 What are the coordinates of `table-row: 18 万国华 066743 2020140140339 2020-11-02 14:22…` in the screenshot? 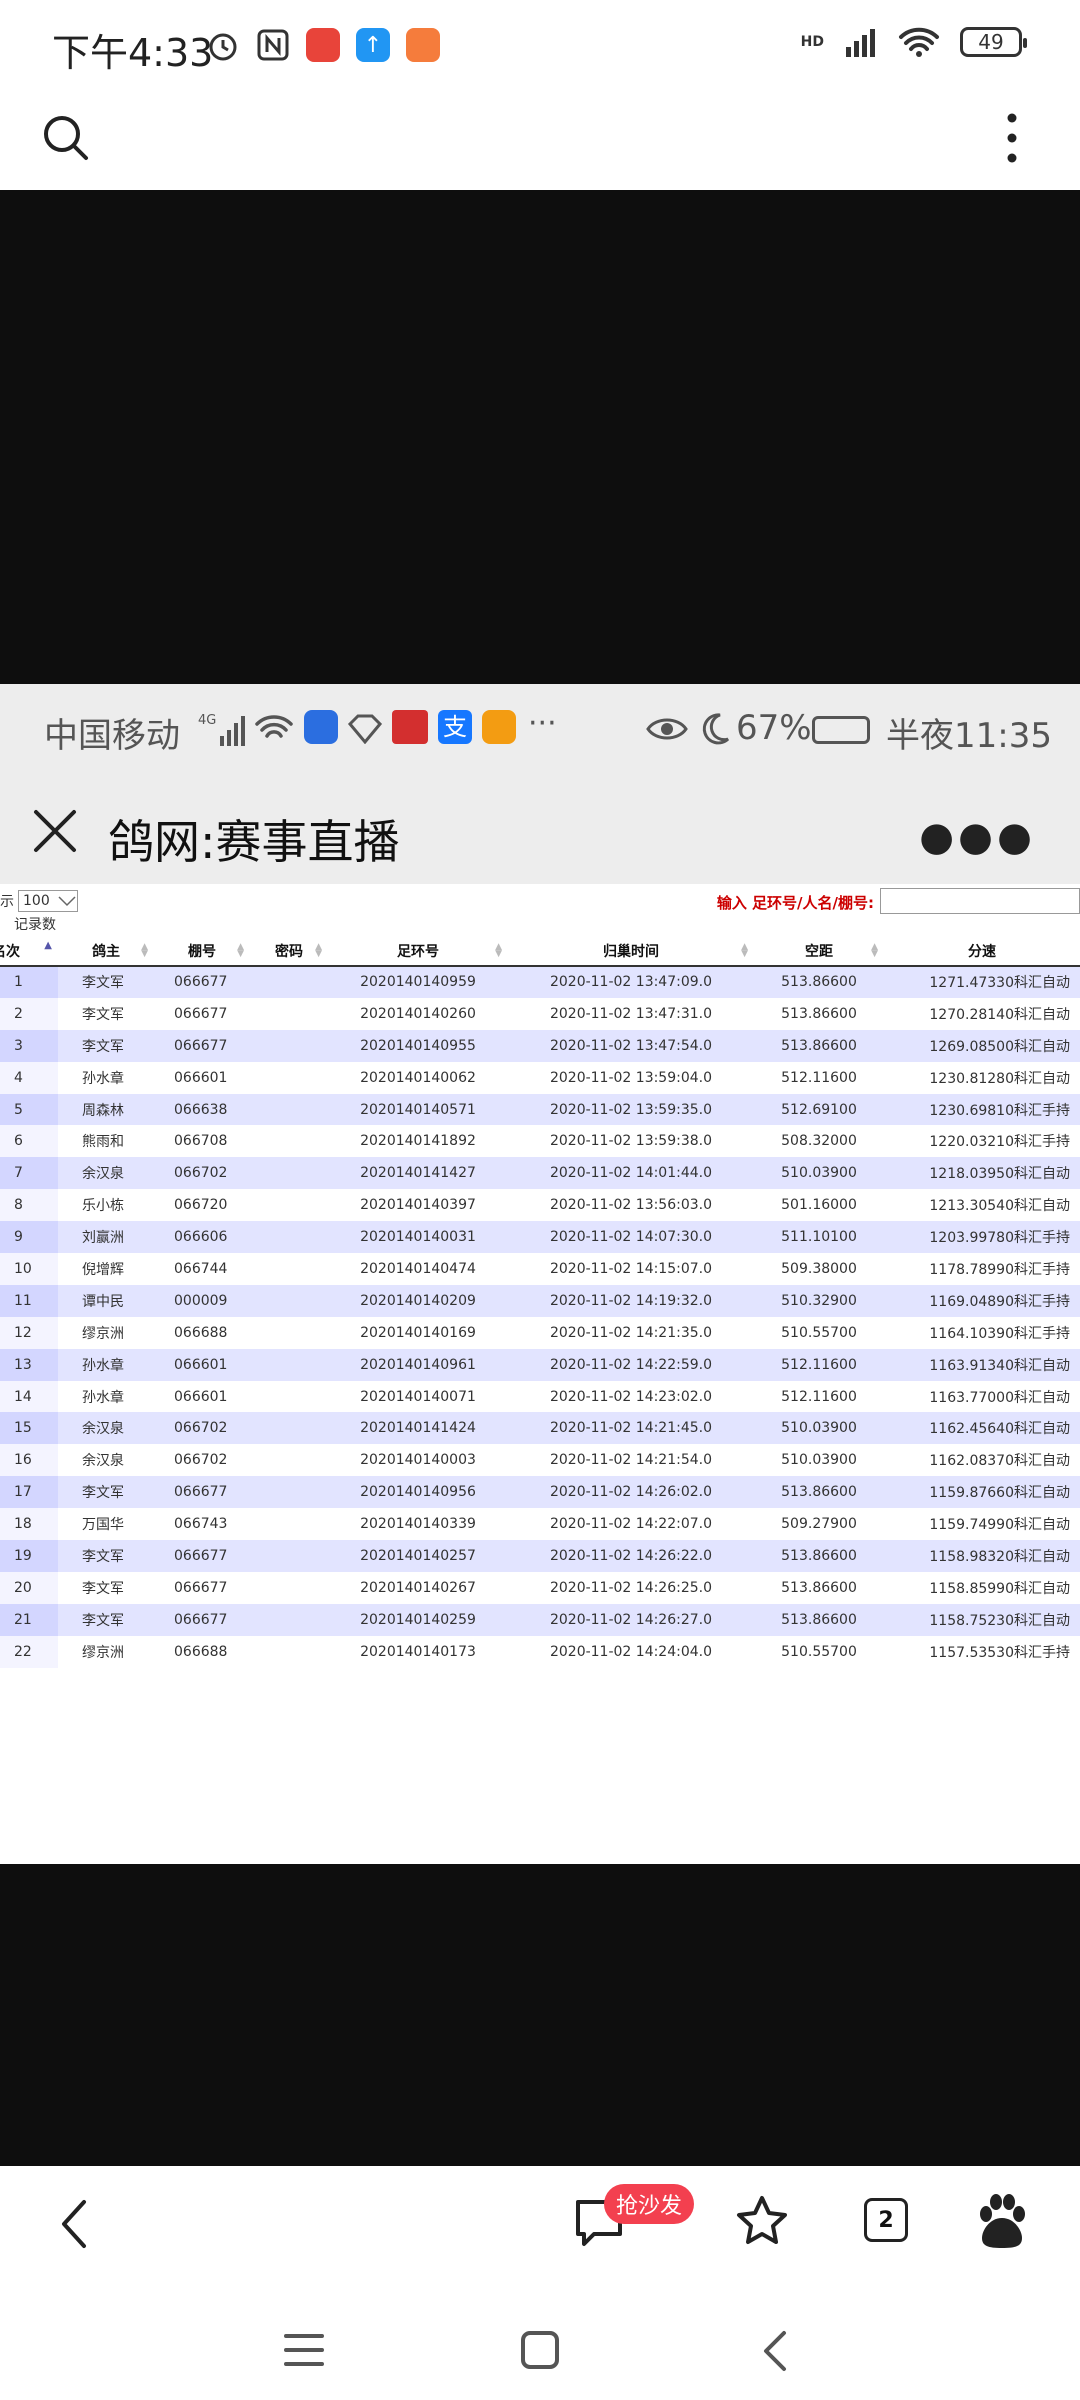 It's located at (540, 1524).